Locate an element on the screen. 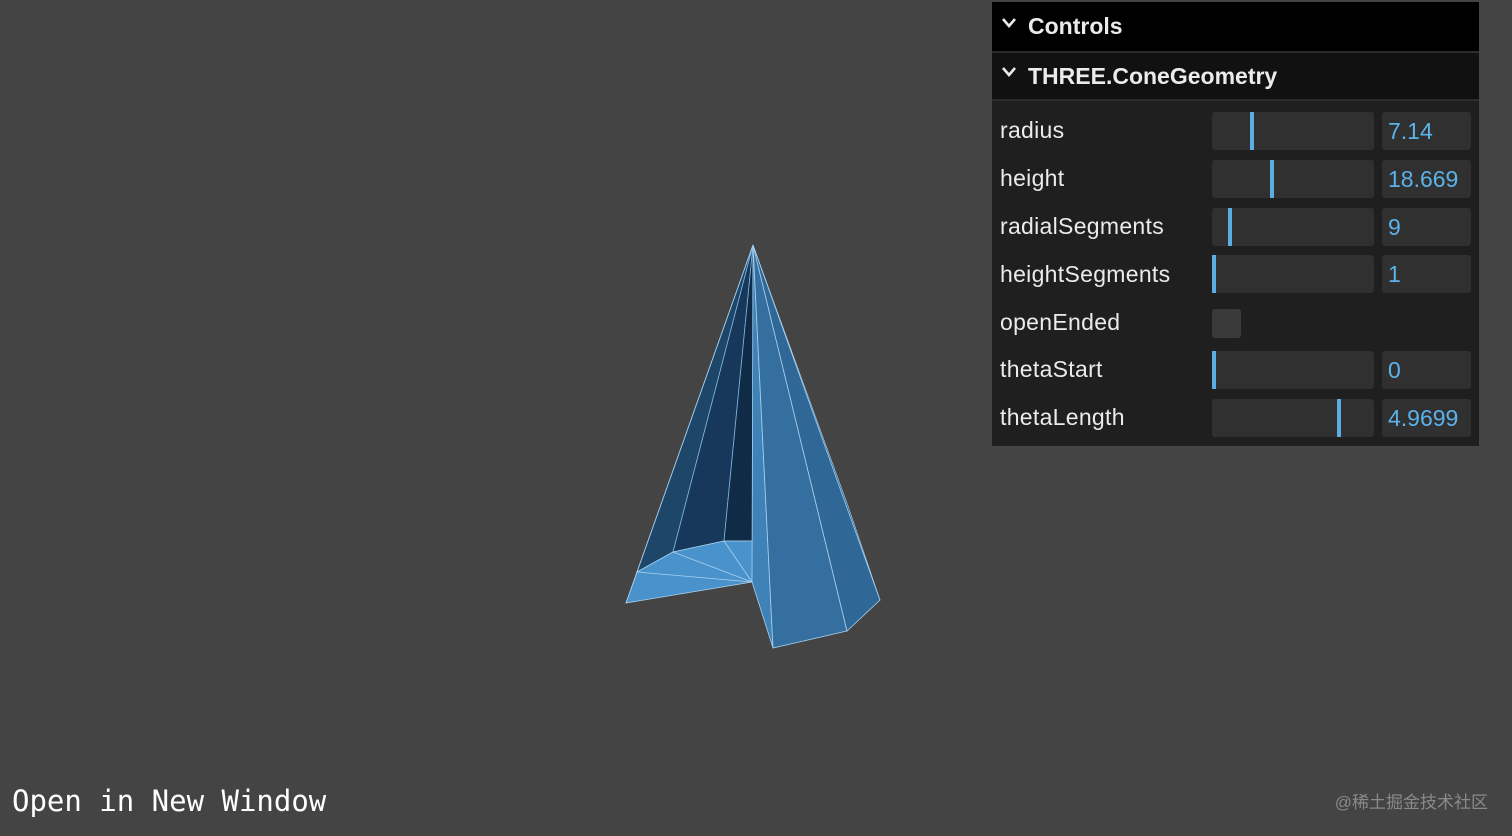  theta-length-slider is located at coordinates (1293, 417).